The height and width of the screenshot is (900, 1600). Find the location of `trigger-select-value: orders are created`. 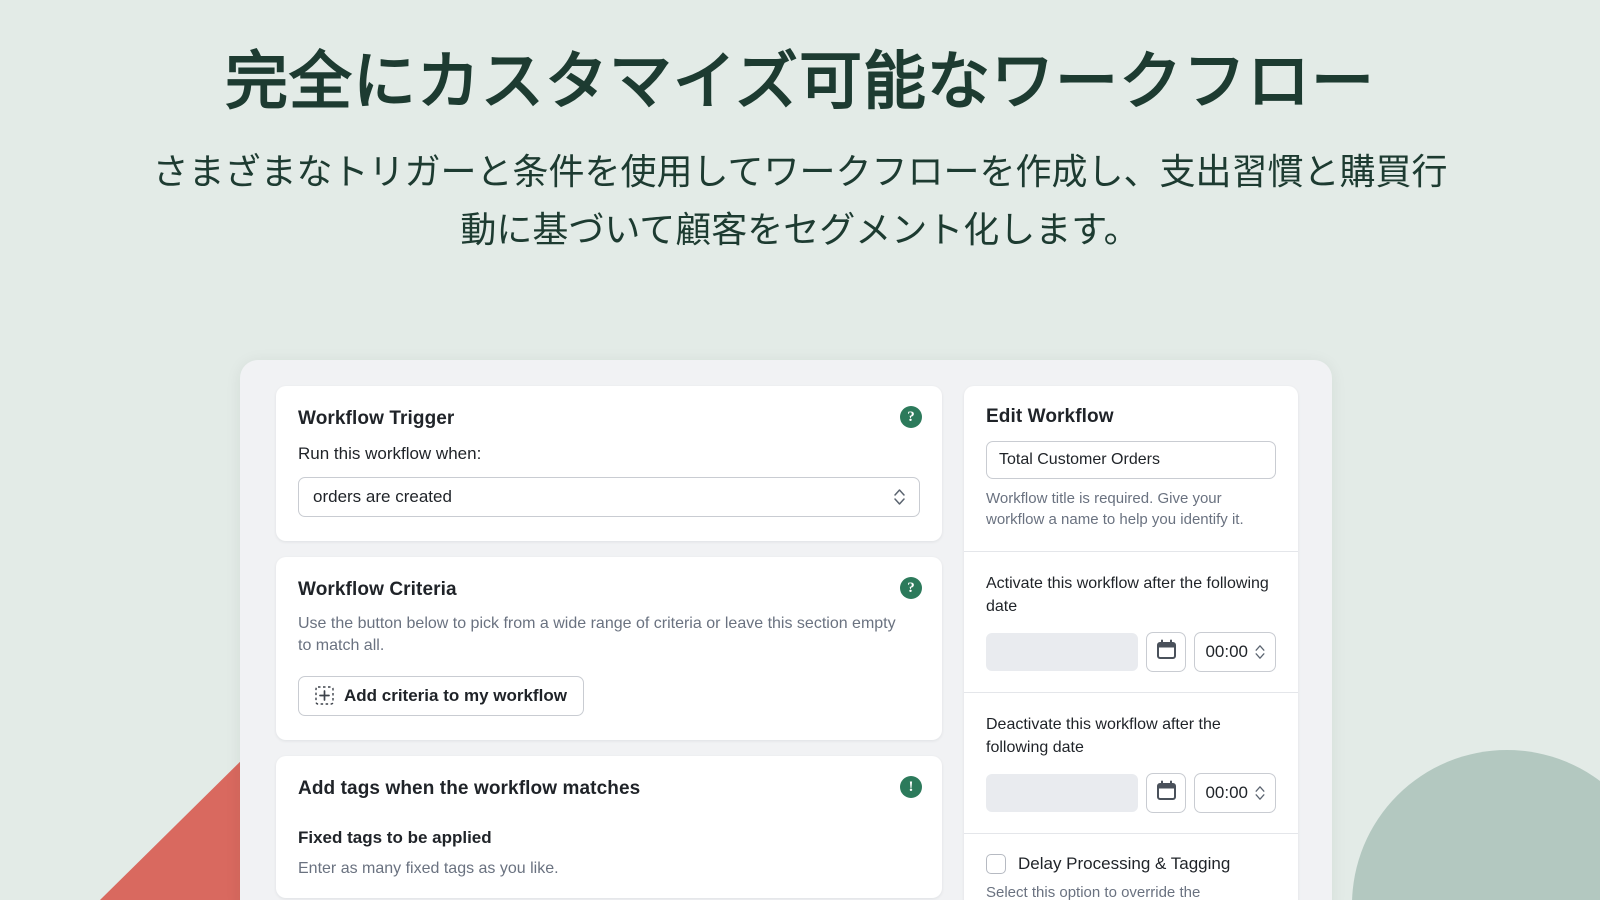

trigger-select-value: orders are created is located at coordinates (382, 496).